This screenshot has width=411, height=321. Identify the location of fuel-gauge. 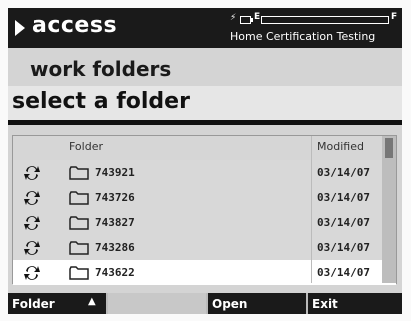
(325, 20).